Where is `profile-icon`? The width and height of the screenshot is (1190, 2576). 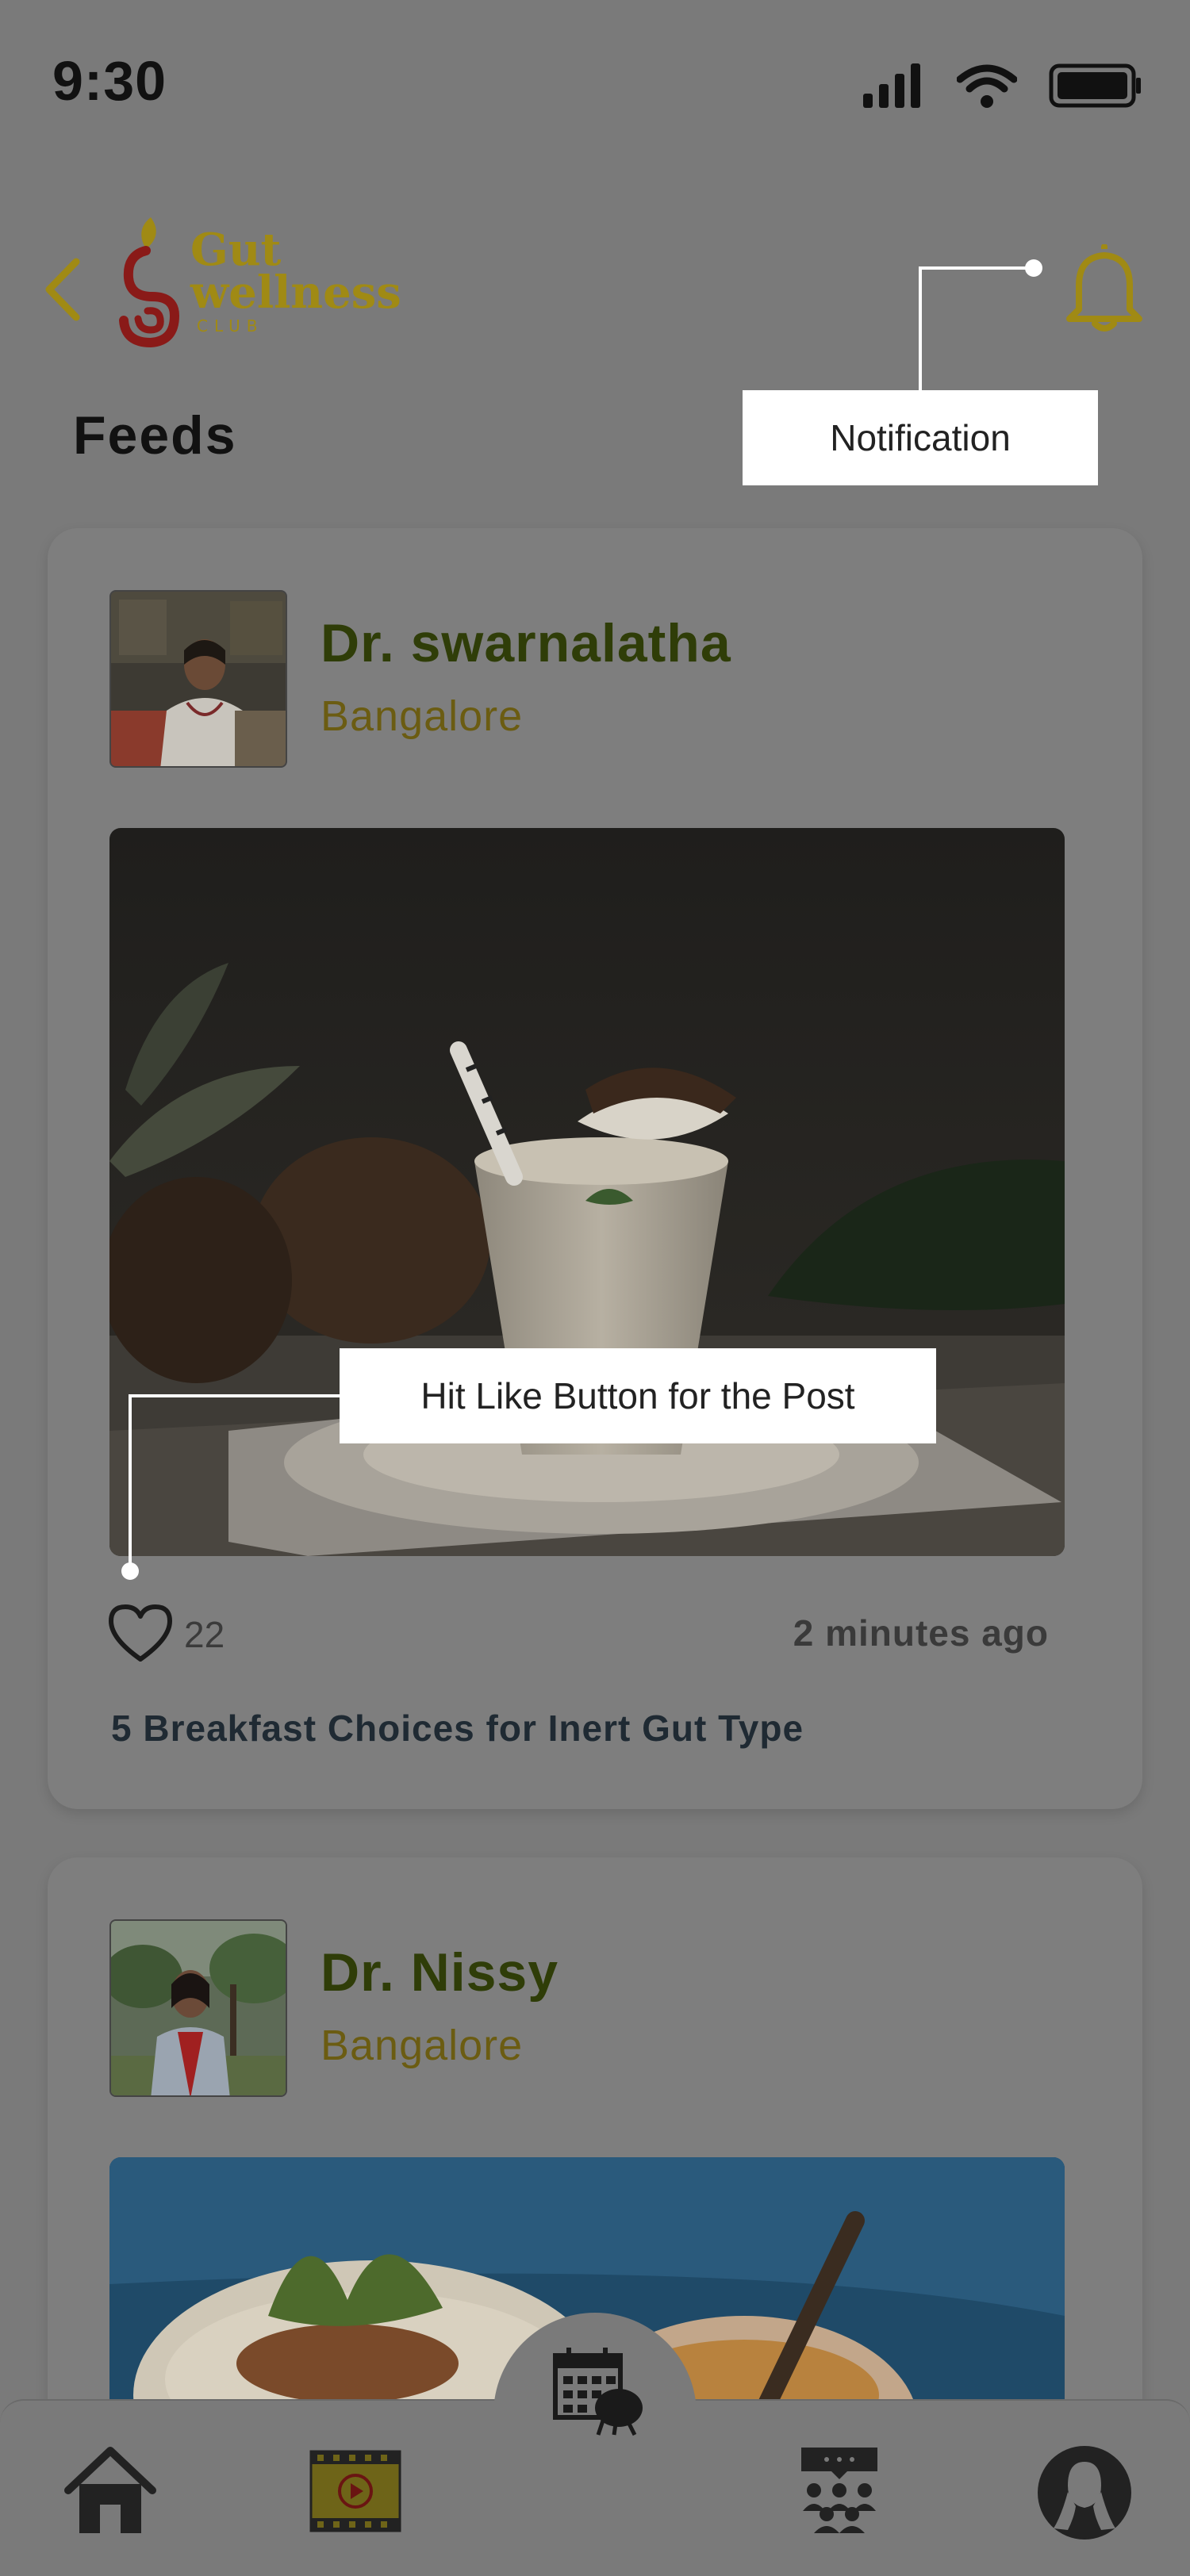
profile-icon is located at coordinates (1084, 2492).